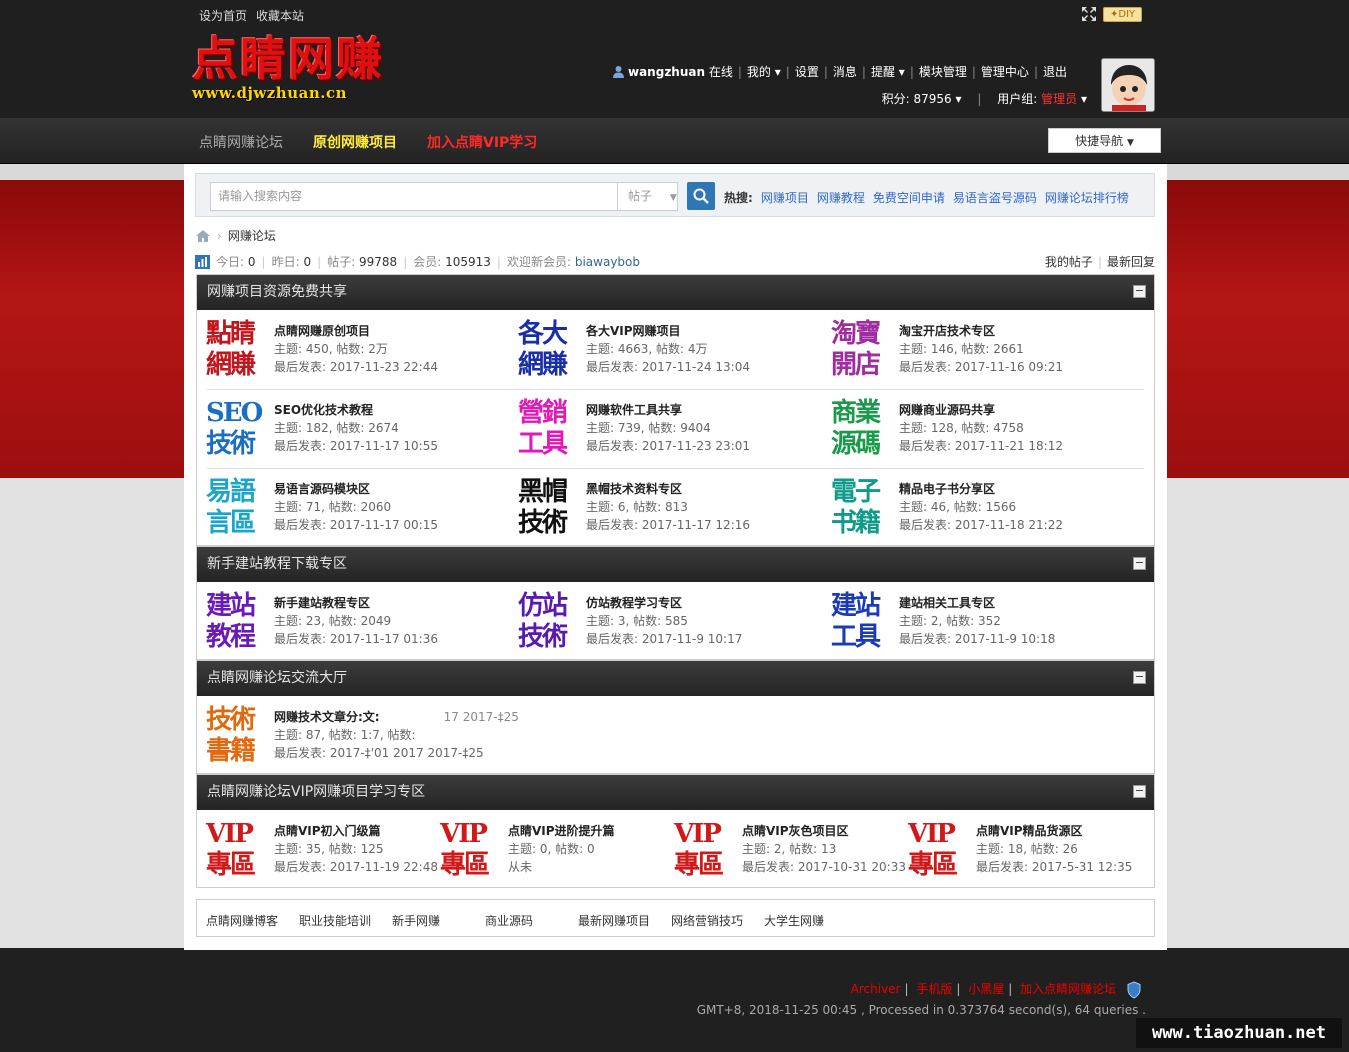 The width and height of the screenshot is (1349, 1052). What do you see at coordinates (981, 331) in the screenshot?
I see `forum-title-link: 淘宝开店技术专区` at bounding box center [981, 331].